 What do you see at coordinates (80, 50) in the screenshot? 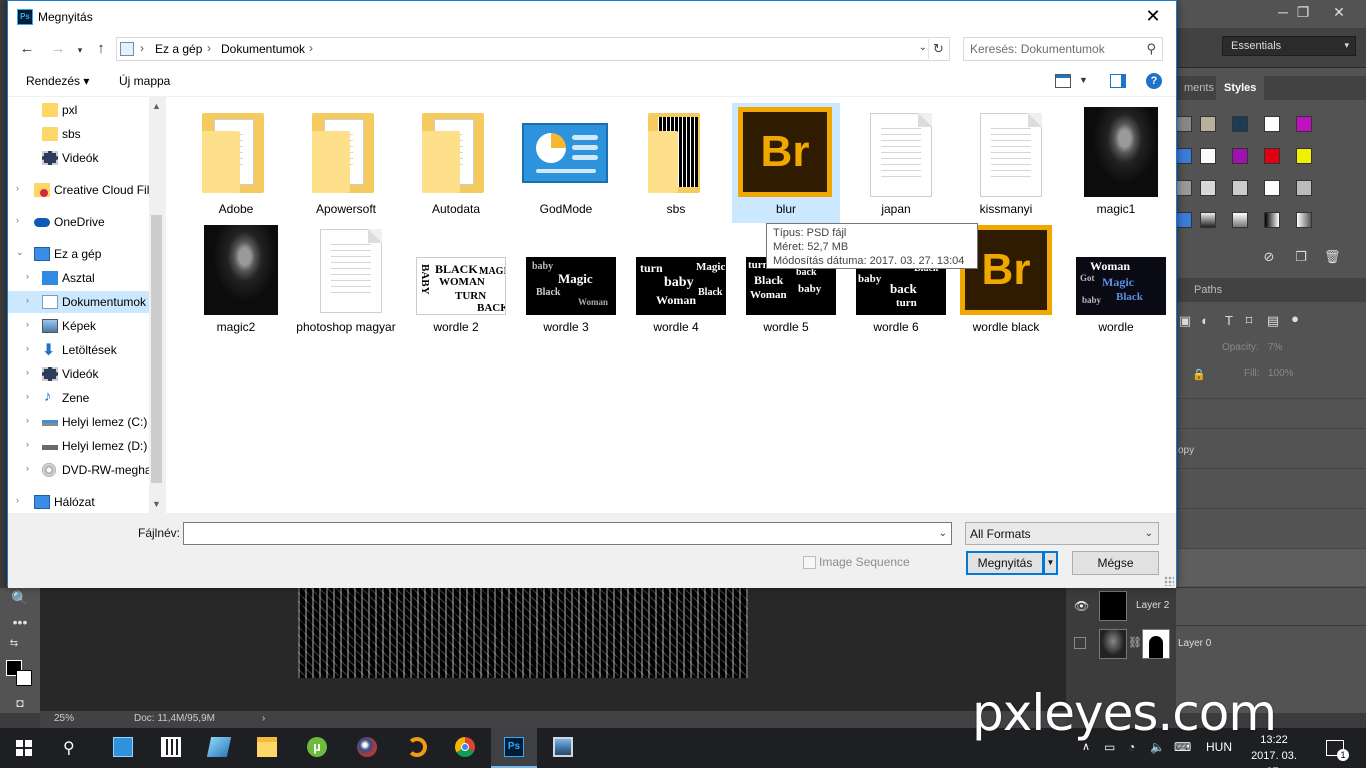
I see `recent-locations-dropdown: ▾` at bounding box center [80, 50].